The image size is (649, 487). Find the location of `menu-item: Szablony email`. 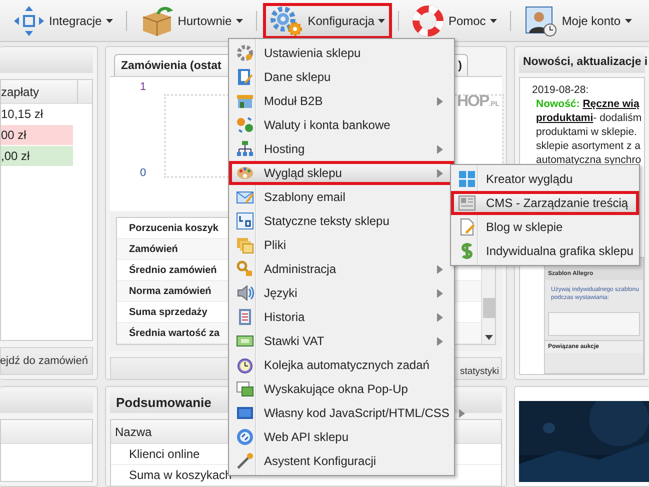

menu-item: Szablony email is located at coordinates (341, 197).